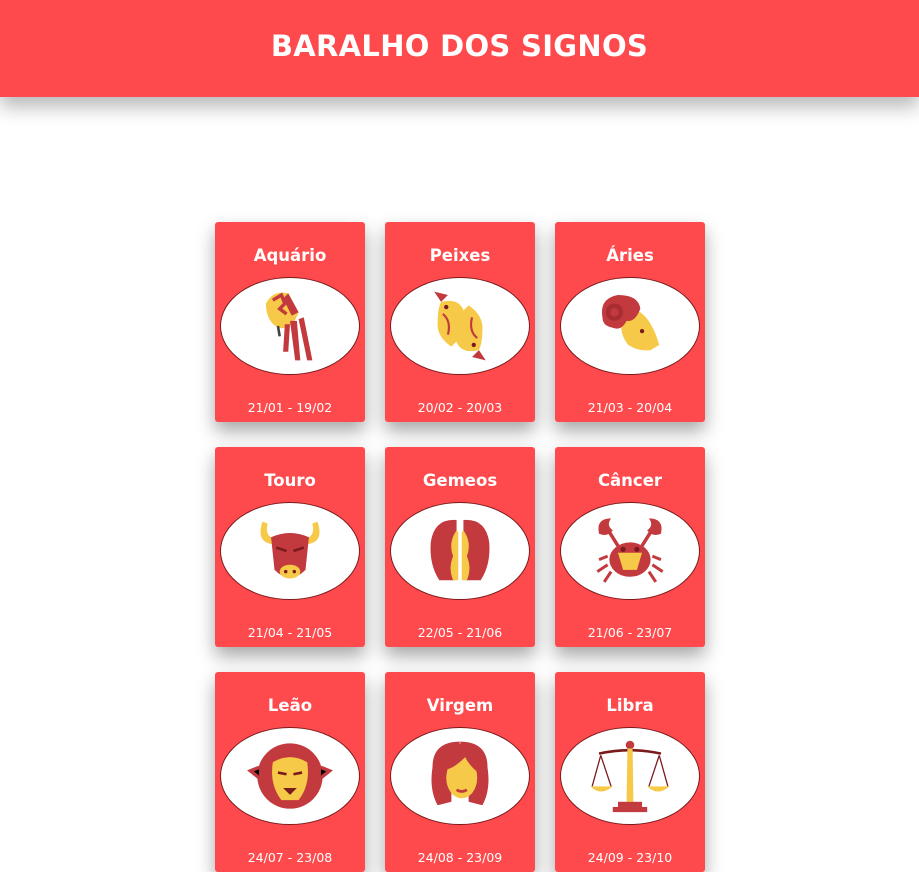  I want to click on card-title: Libra, so click(630, 705).